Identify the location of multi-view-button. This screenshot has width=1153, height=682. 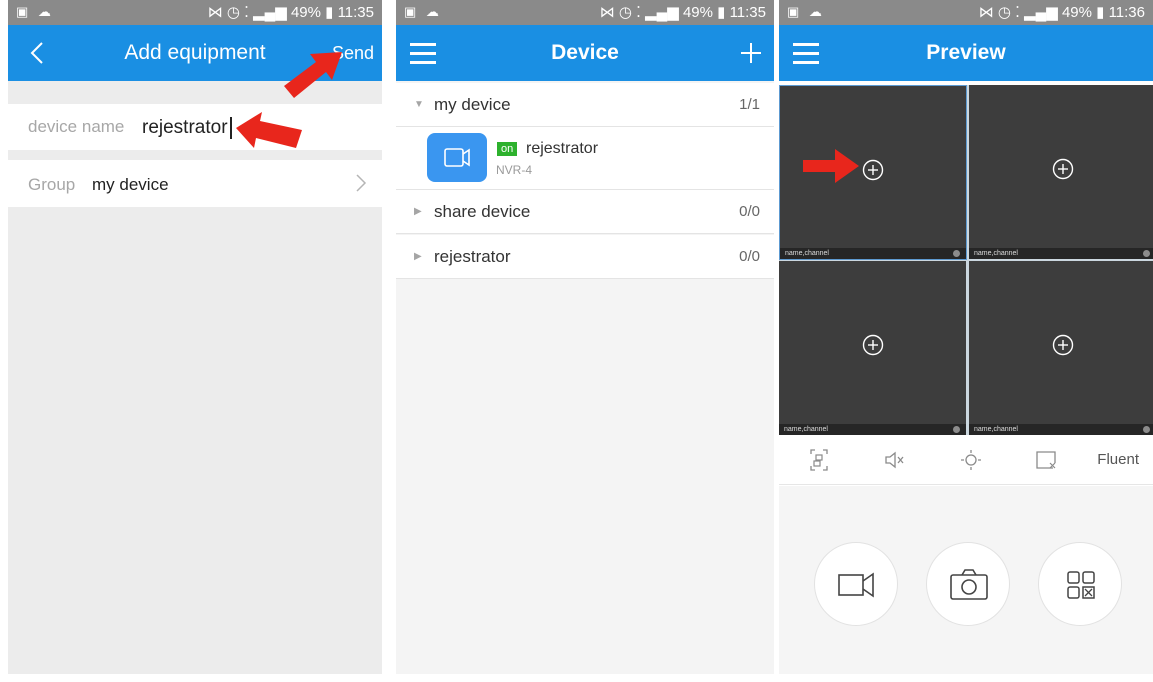
(1080, 584).